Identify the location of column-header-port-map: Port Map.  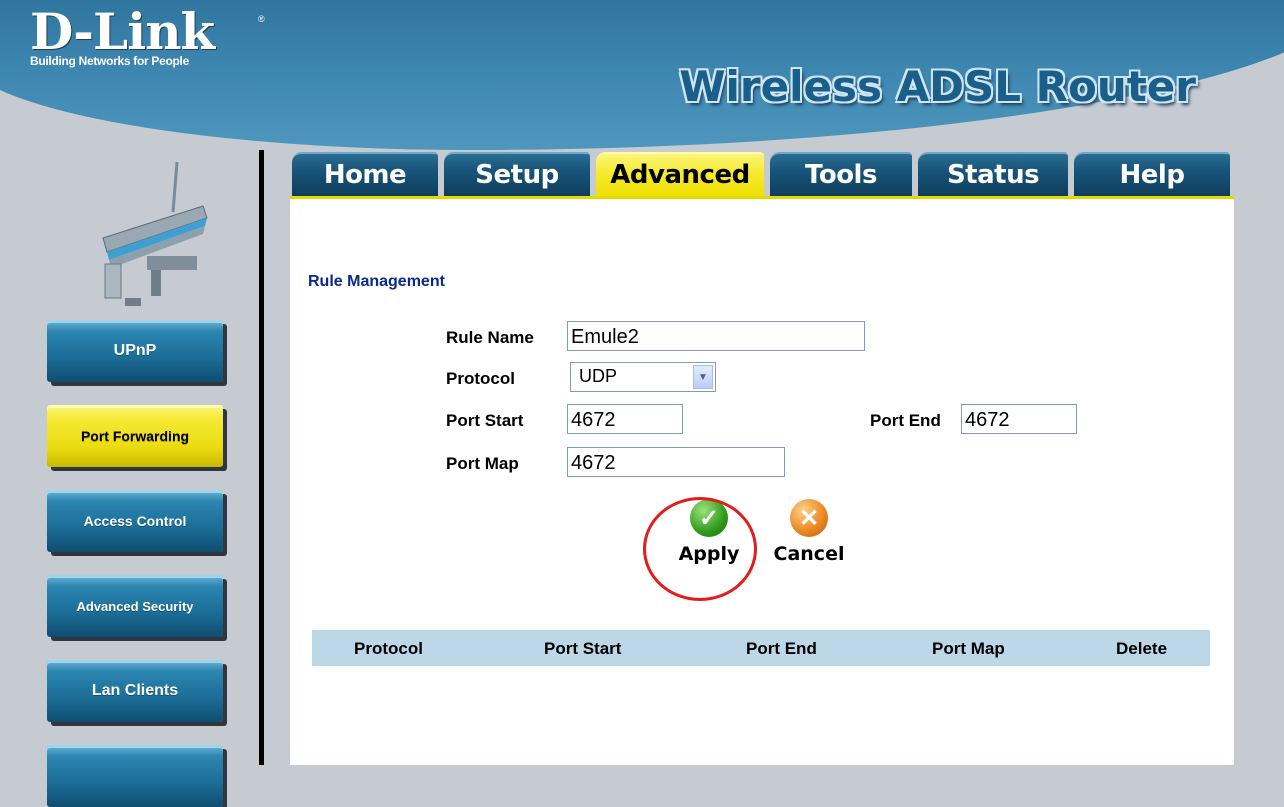
(968, 648).